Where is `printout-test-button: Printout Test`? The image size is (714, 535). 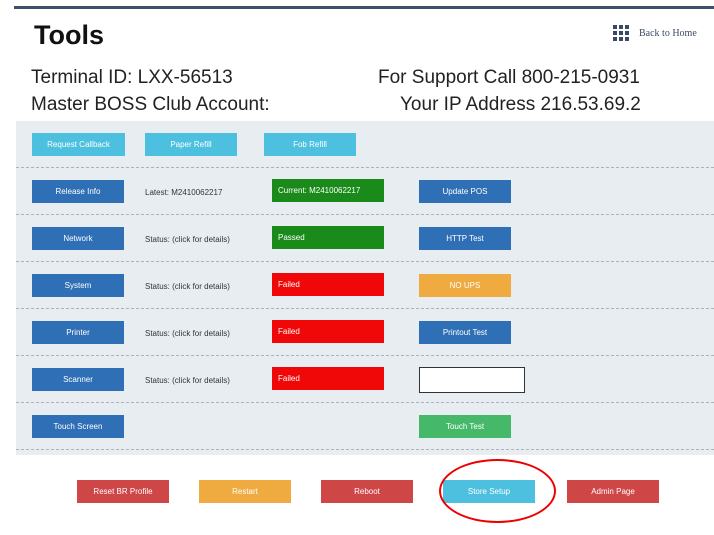 printout-test-button: Printout Test is located at coordinates (465, 332).